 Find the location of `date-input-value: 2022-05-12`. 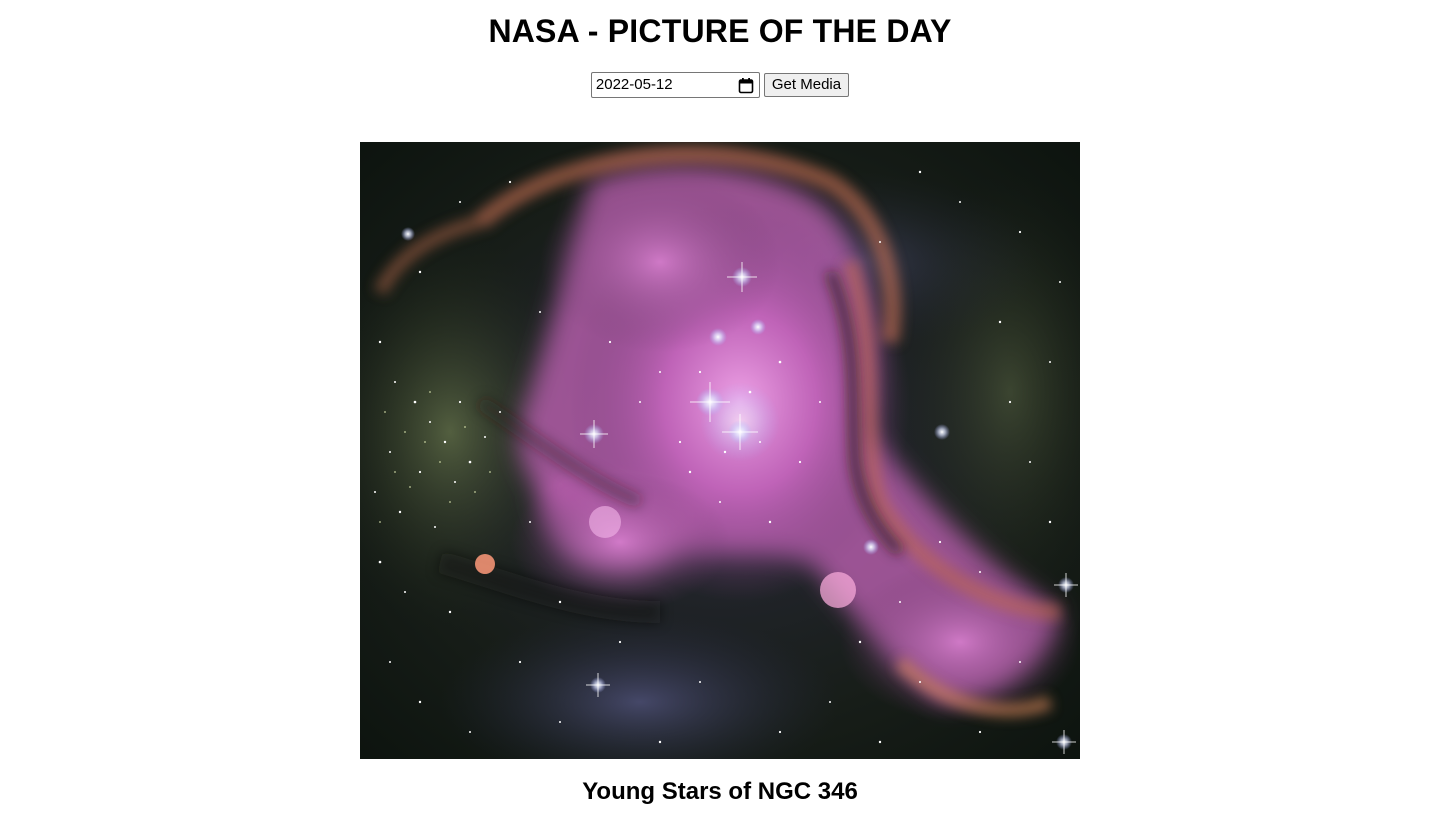

date-input-value: 2022-05-12 is located at coordinates (634, 84).